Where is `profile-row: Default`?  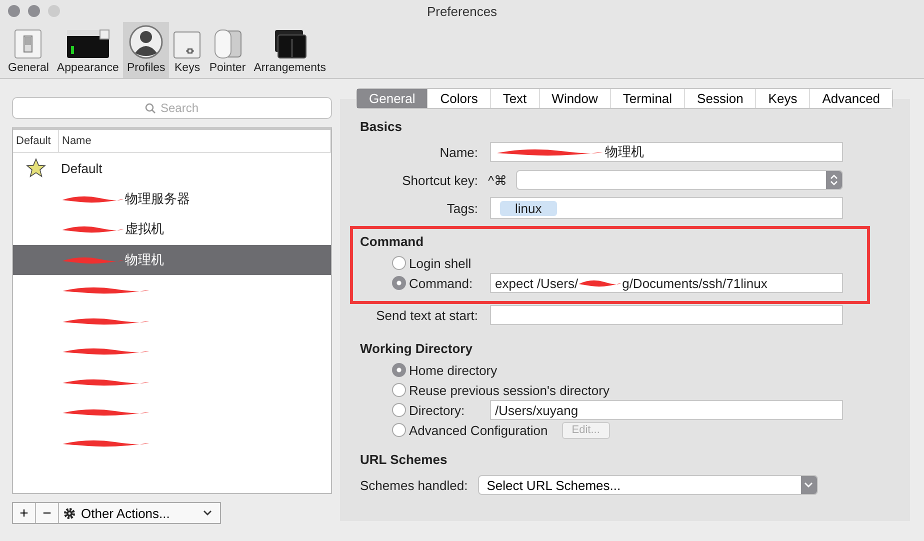 profile-row: Default is located at coordinates (172, 168).